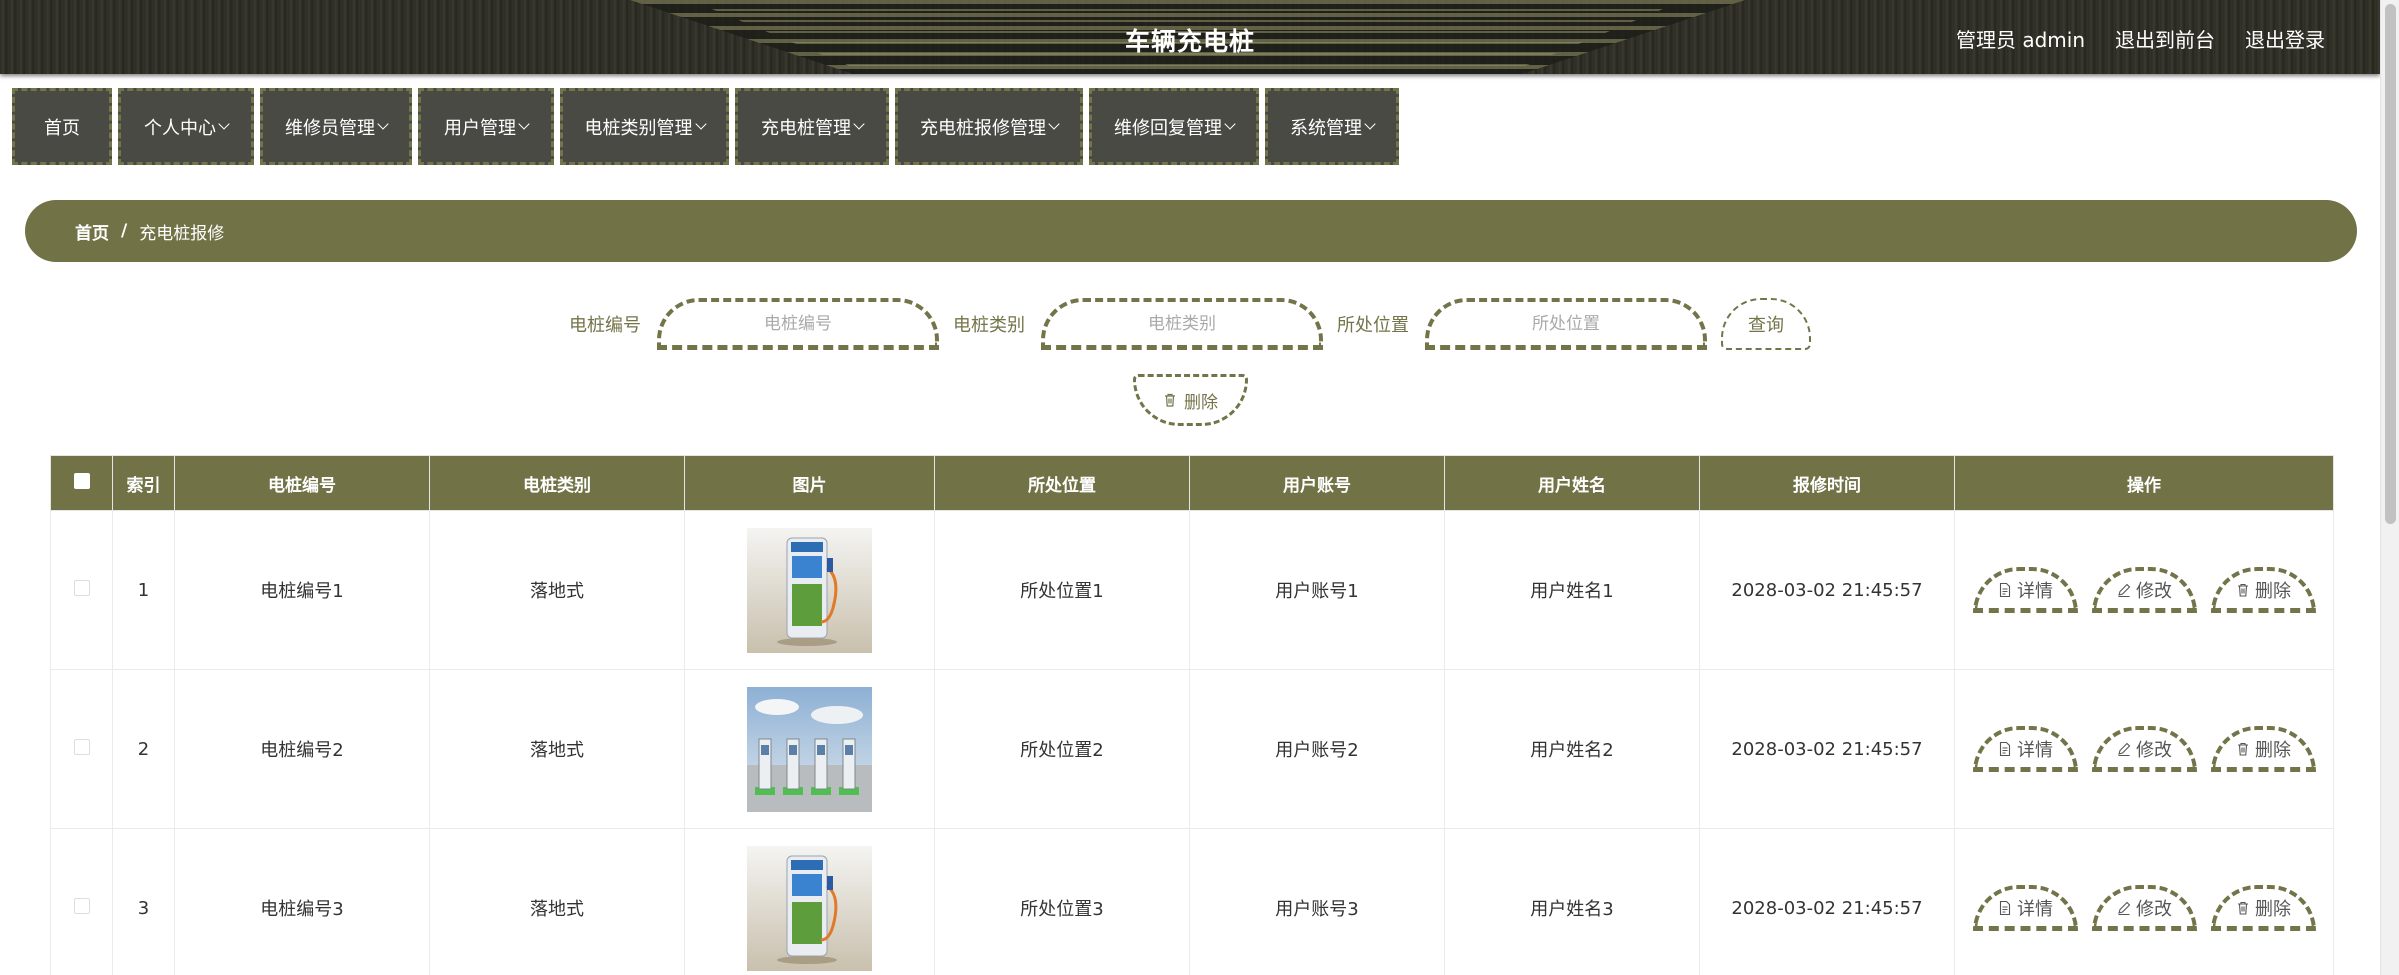 Image resolution: width=2399 pixels, height=975 pixels. Describe the element at coordinates (1191, 231) in the screenshot. I see `breadcrumb: 首页 / 充电桩报修` at that location.